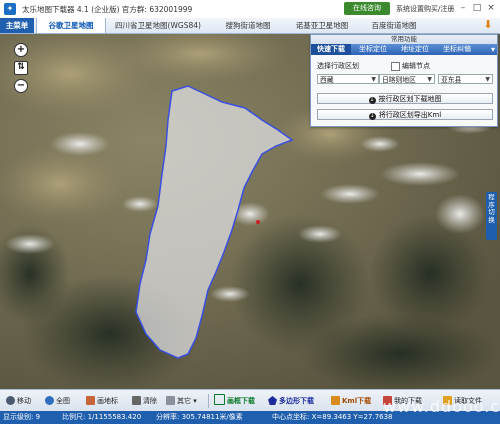  I want to click on tab-nokia-satellite: 诺基亚卫星地图, so click(322, 25).